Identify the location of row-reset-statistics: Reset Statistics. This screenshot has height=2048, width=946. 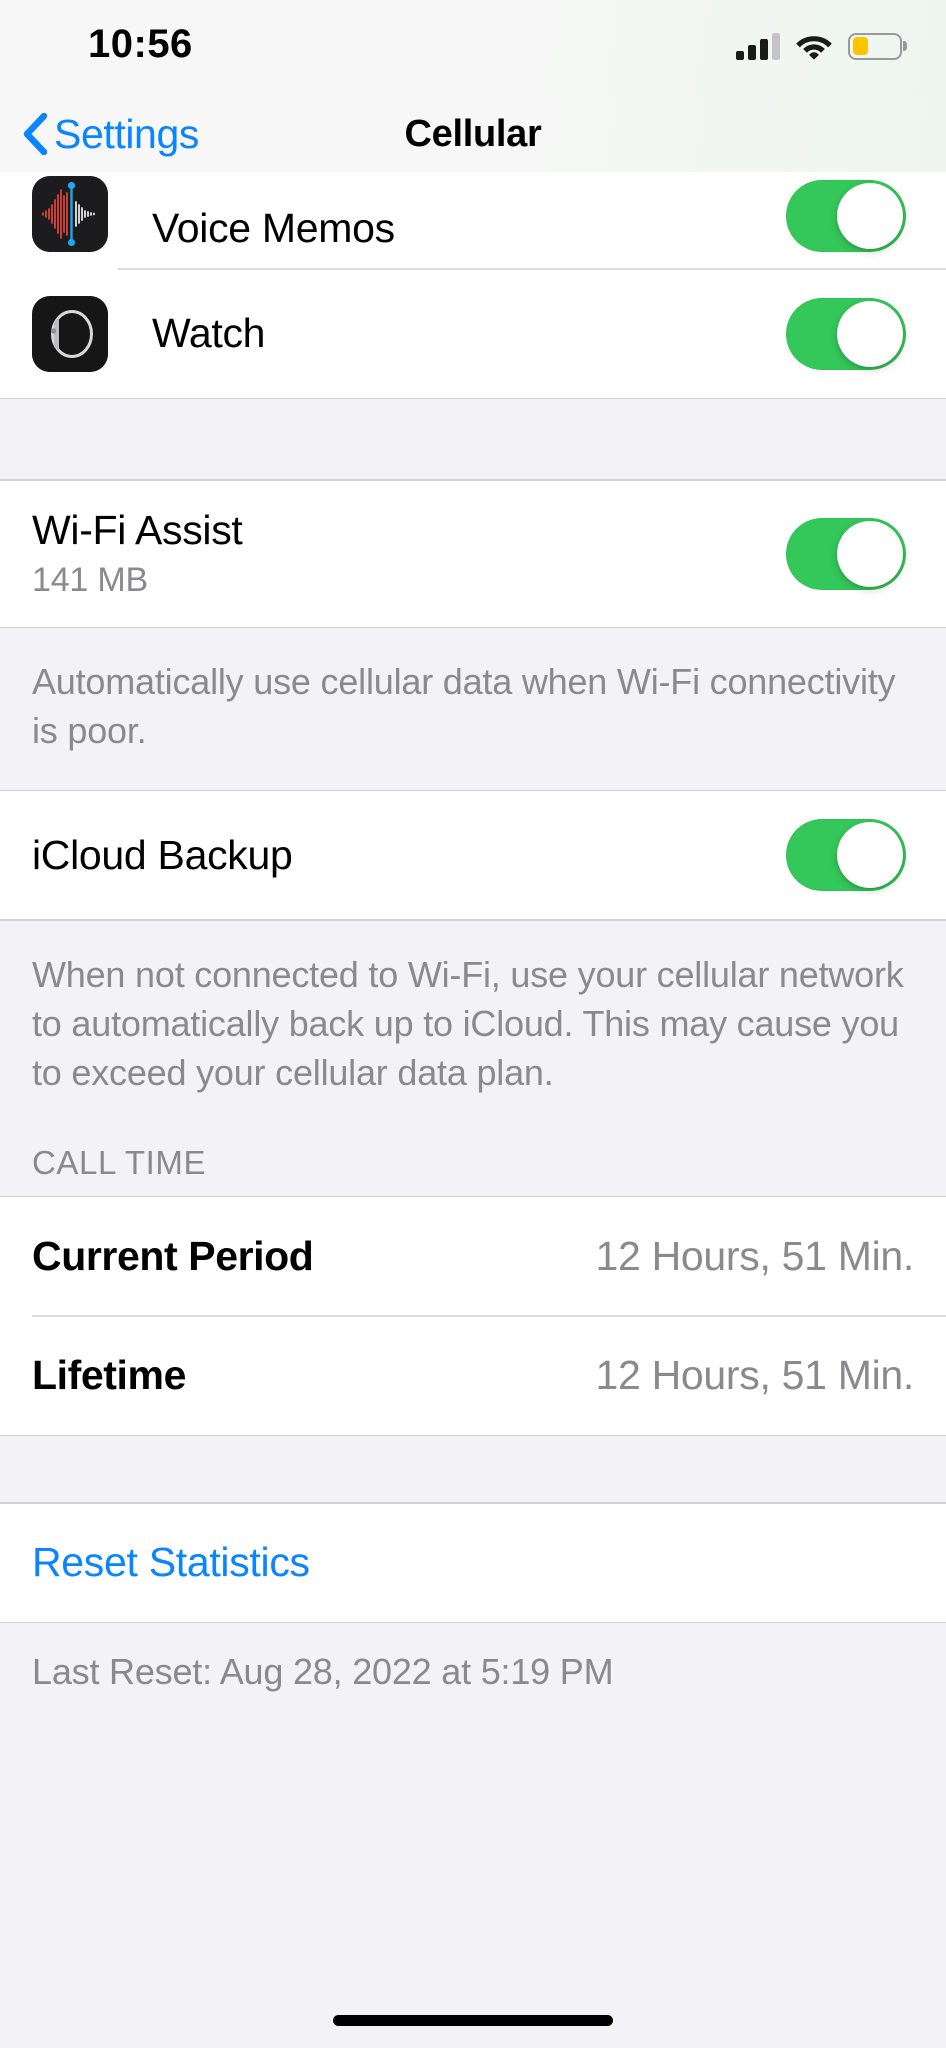
(473, 1562).